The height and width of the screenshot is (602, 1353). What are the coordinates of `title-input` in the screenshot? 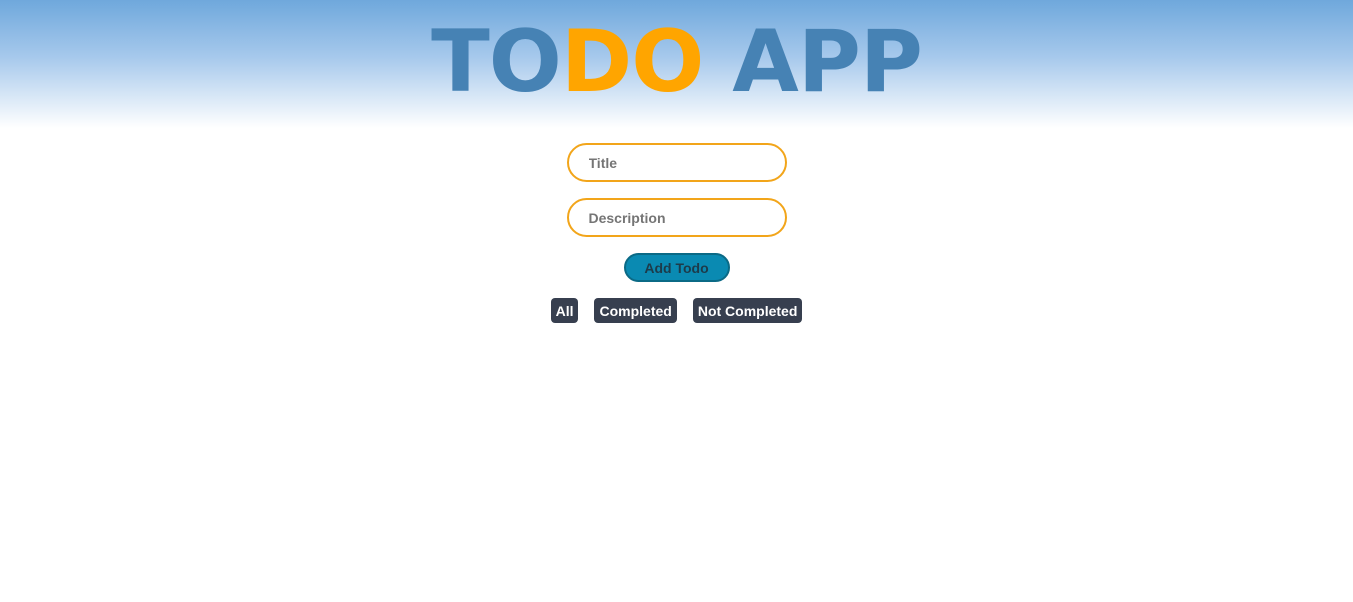 It's located at (676, 162).